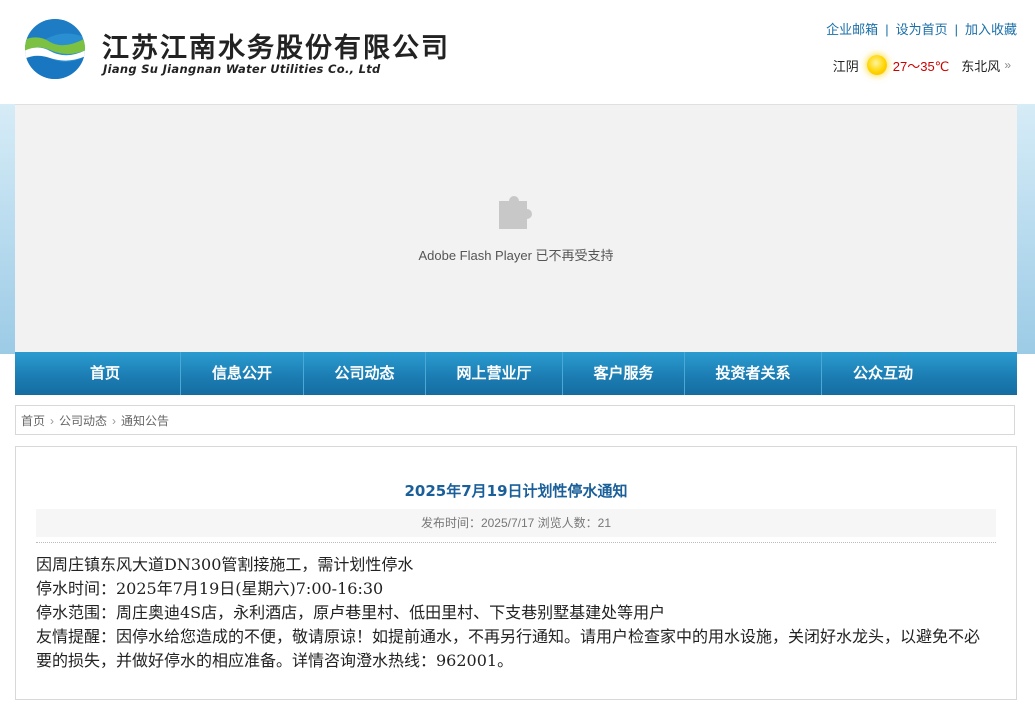 The width and height of the screenshot is (1035, 710). What do you see at coordinates (242, 373) in the screenshot?
I see `nav-item-info-disclosure: 信息公开` at bounding box center [242, 373].